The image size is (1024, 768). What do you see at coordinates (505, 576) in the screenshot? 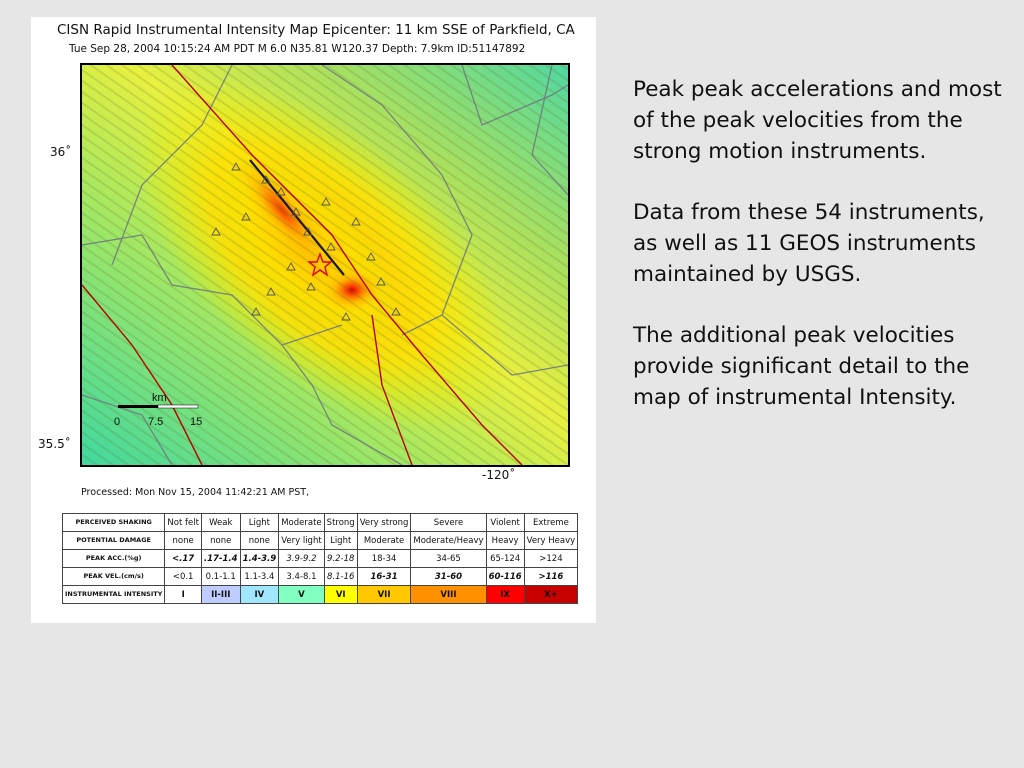
I see `legend-cell: 60-116` at bounding box center [505, 576].